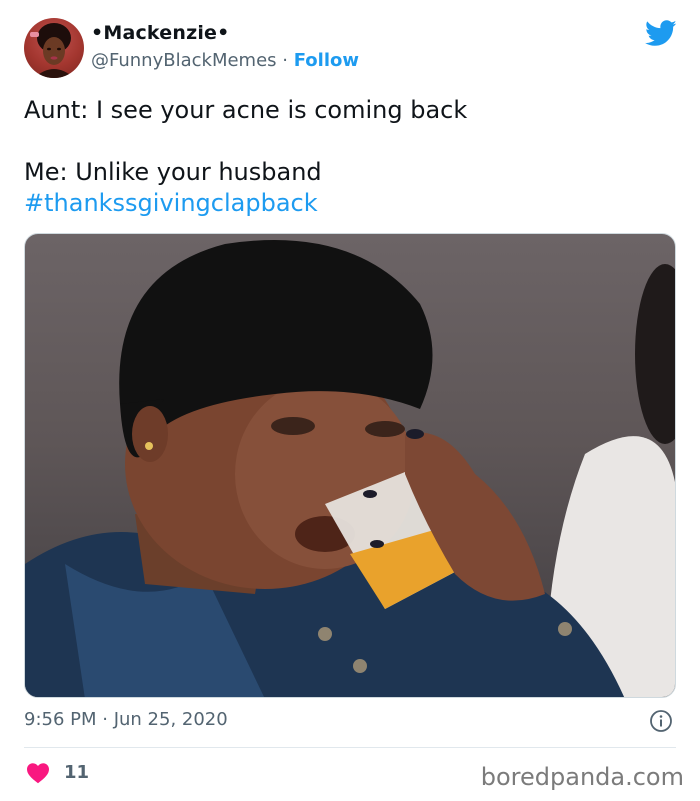 The width and height of the screenshot is (700, 801). Describe the element at coordinates (326, 60) in the screenshot. I see `follow-button: Follow` at that location.